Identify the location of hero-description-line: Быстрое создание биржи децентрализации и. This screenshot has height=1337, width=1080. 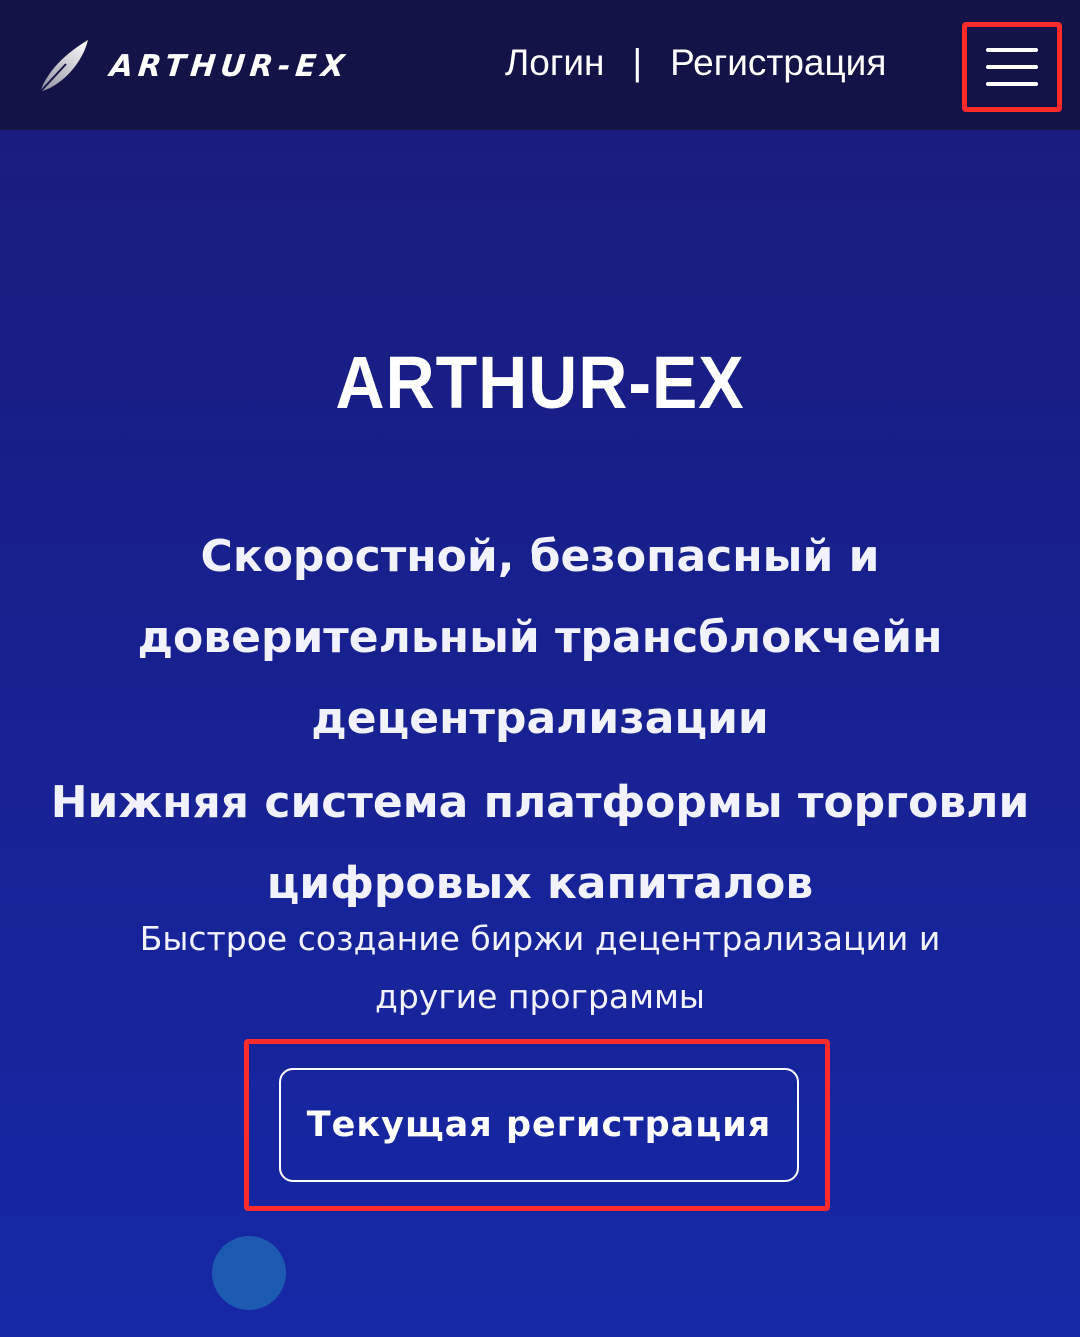
(540, 938).